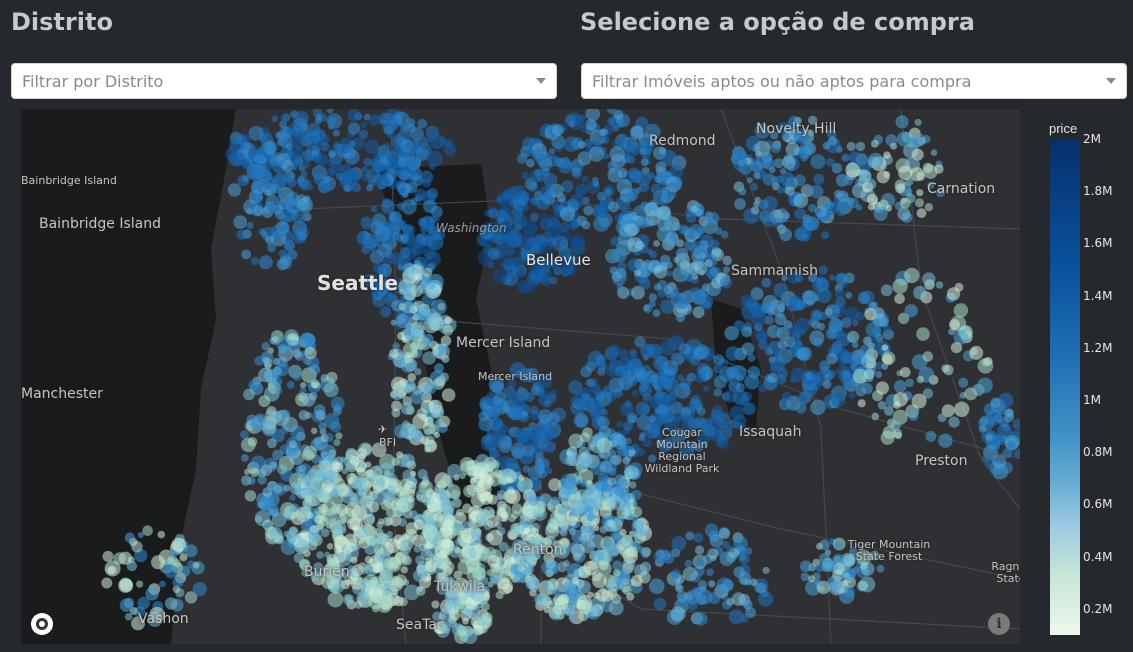 The width and height of the screenshot is (1133, 652). Describe the element at coordinates (284, 81) in the screenshot. I see `district-filter-dropdown: Filtrar por Distrito` at that location.